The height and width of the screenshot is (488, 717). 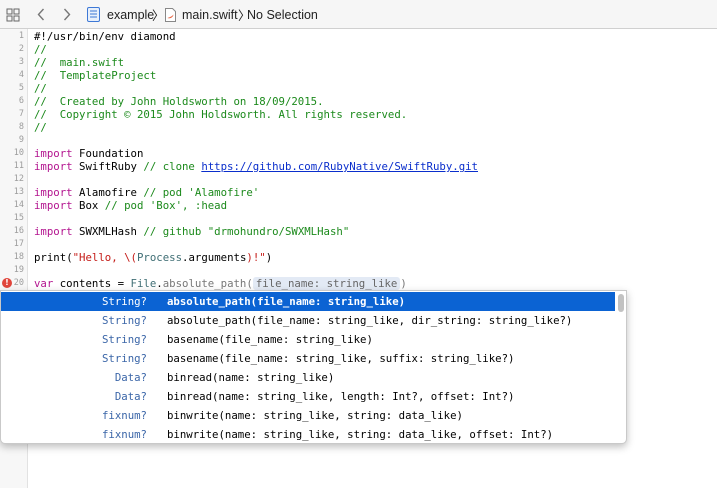 I want to click on code-token: (, so click(x=249, y=283).